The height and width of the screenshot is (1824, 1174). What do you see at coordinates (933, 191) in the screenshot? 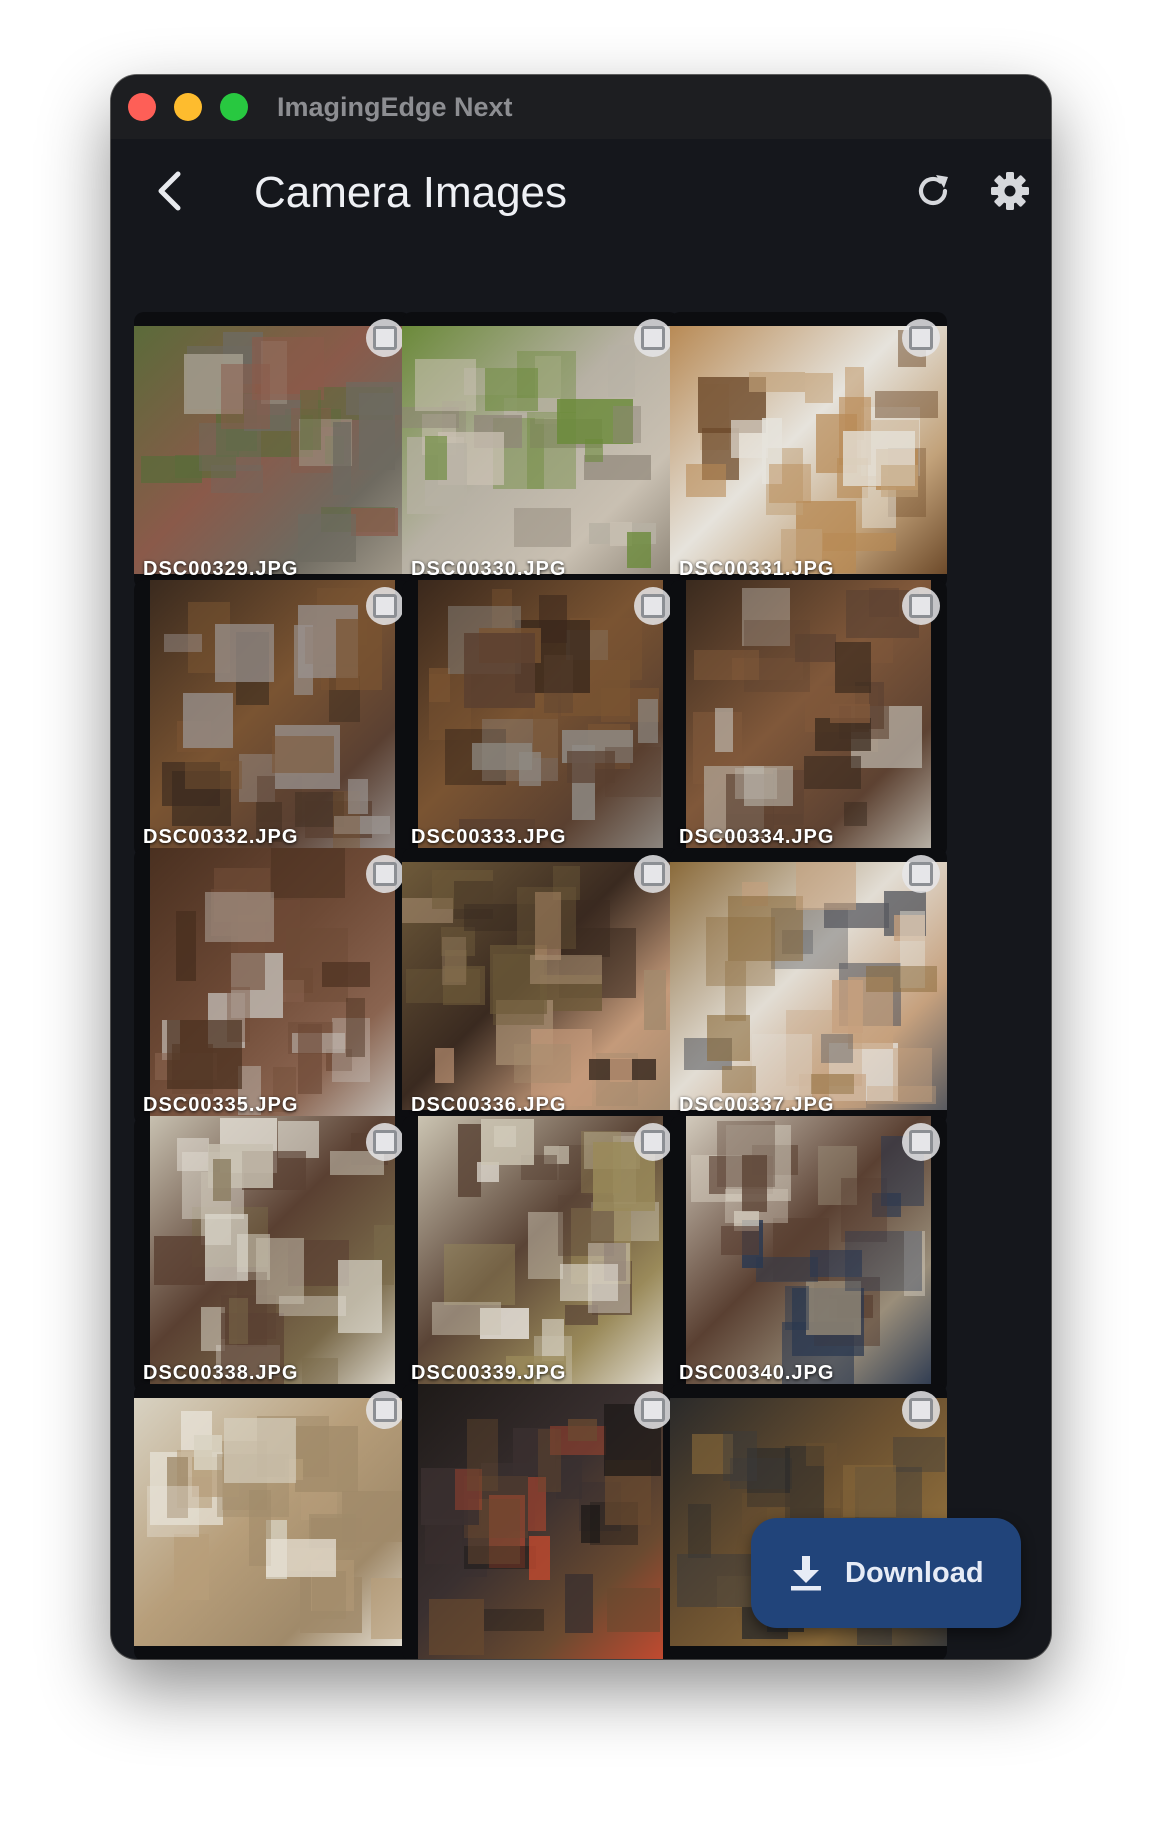
I see `refresh-button` at bounding box center [933, 191].